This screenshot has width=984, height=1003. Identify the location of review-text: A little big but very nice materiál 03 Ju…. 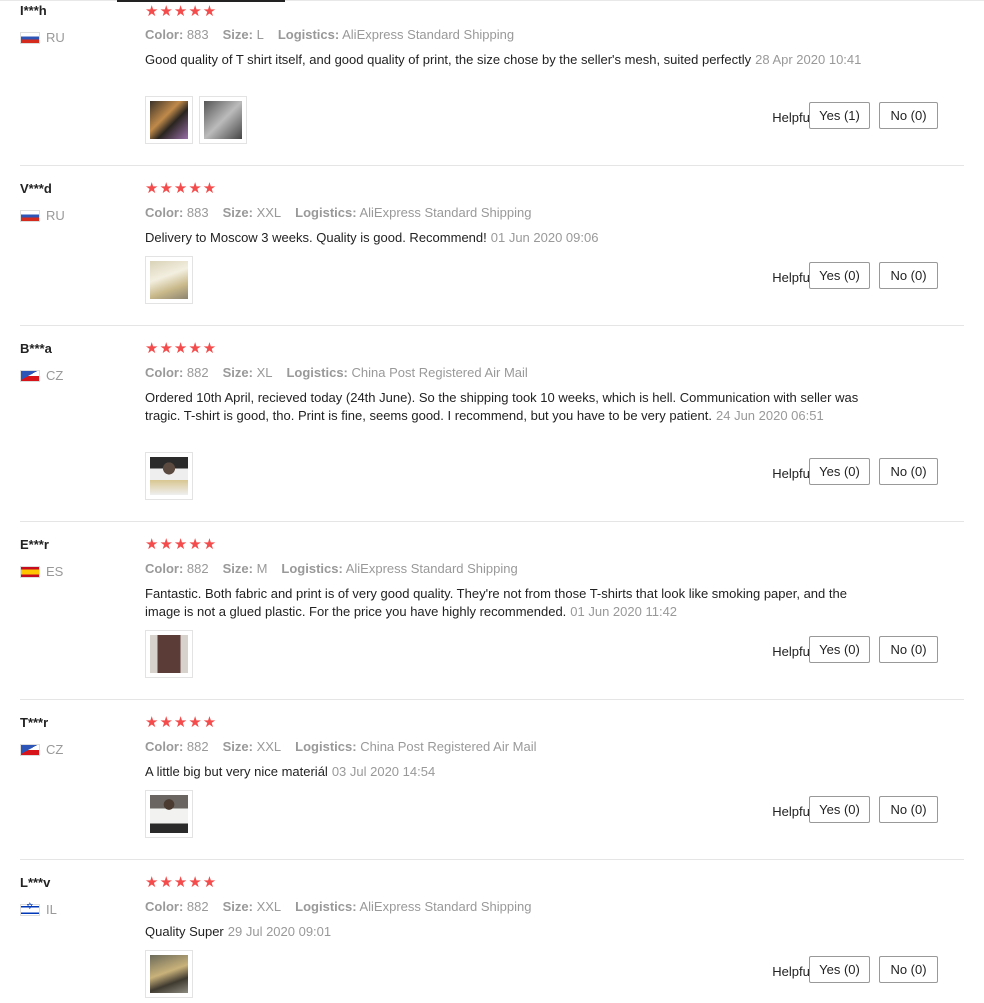
(290, 771).